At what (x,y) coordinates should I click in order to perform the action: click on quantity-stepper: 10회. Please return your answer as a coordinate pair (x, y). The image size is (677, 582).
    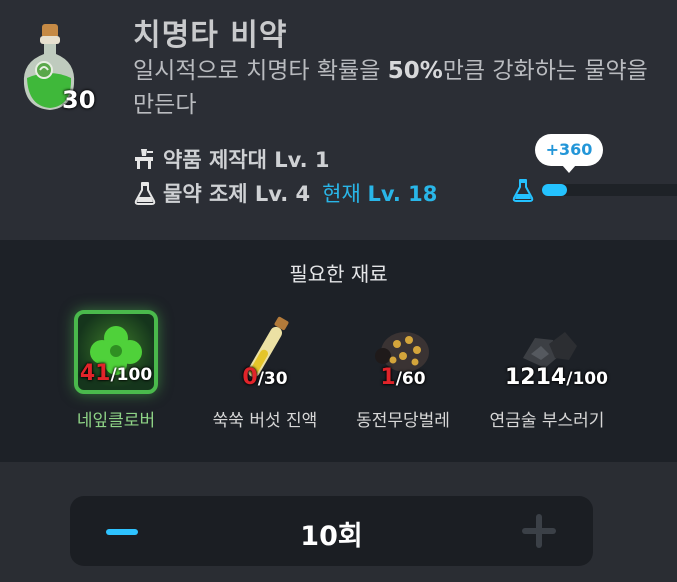
    Looking at the image, I should click on (331, 531).